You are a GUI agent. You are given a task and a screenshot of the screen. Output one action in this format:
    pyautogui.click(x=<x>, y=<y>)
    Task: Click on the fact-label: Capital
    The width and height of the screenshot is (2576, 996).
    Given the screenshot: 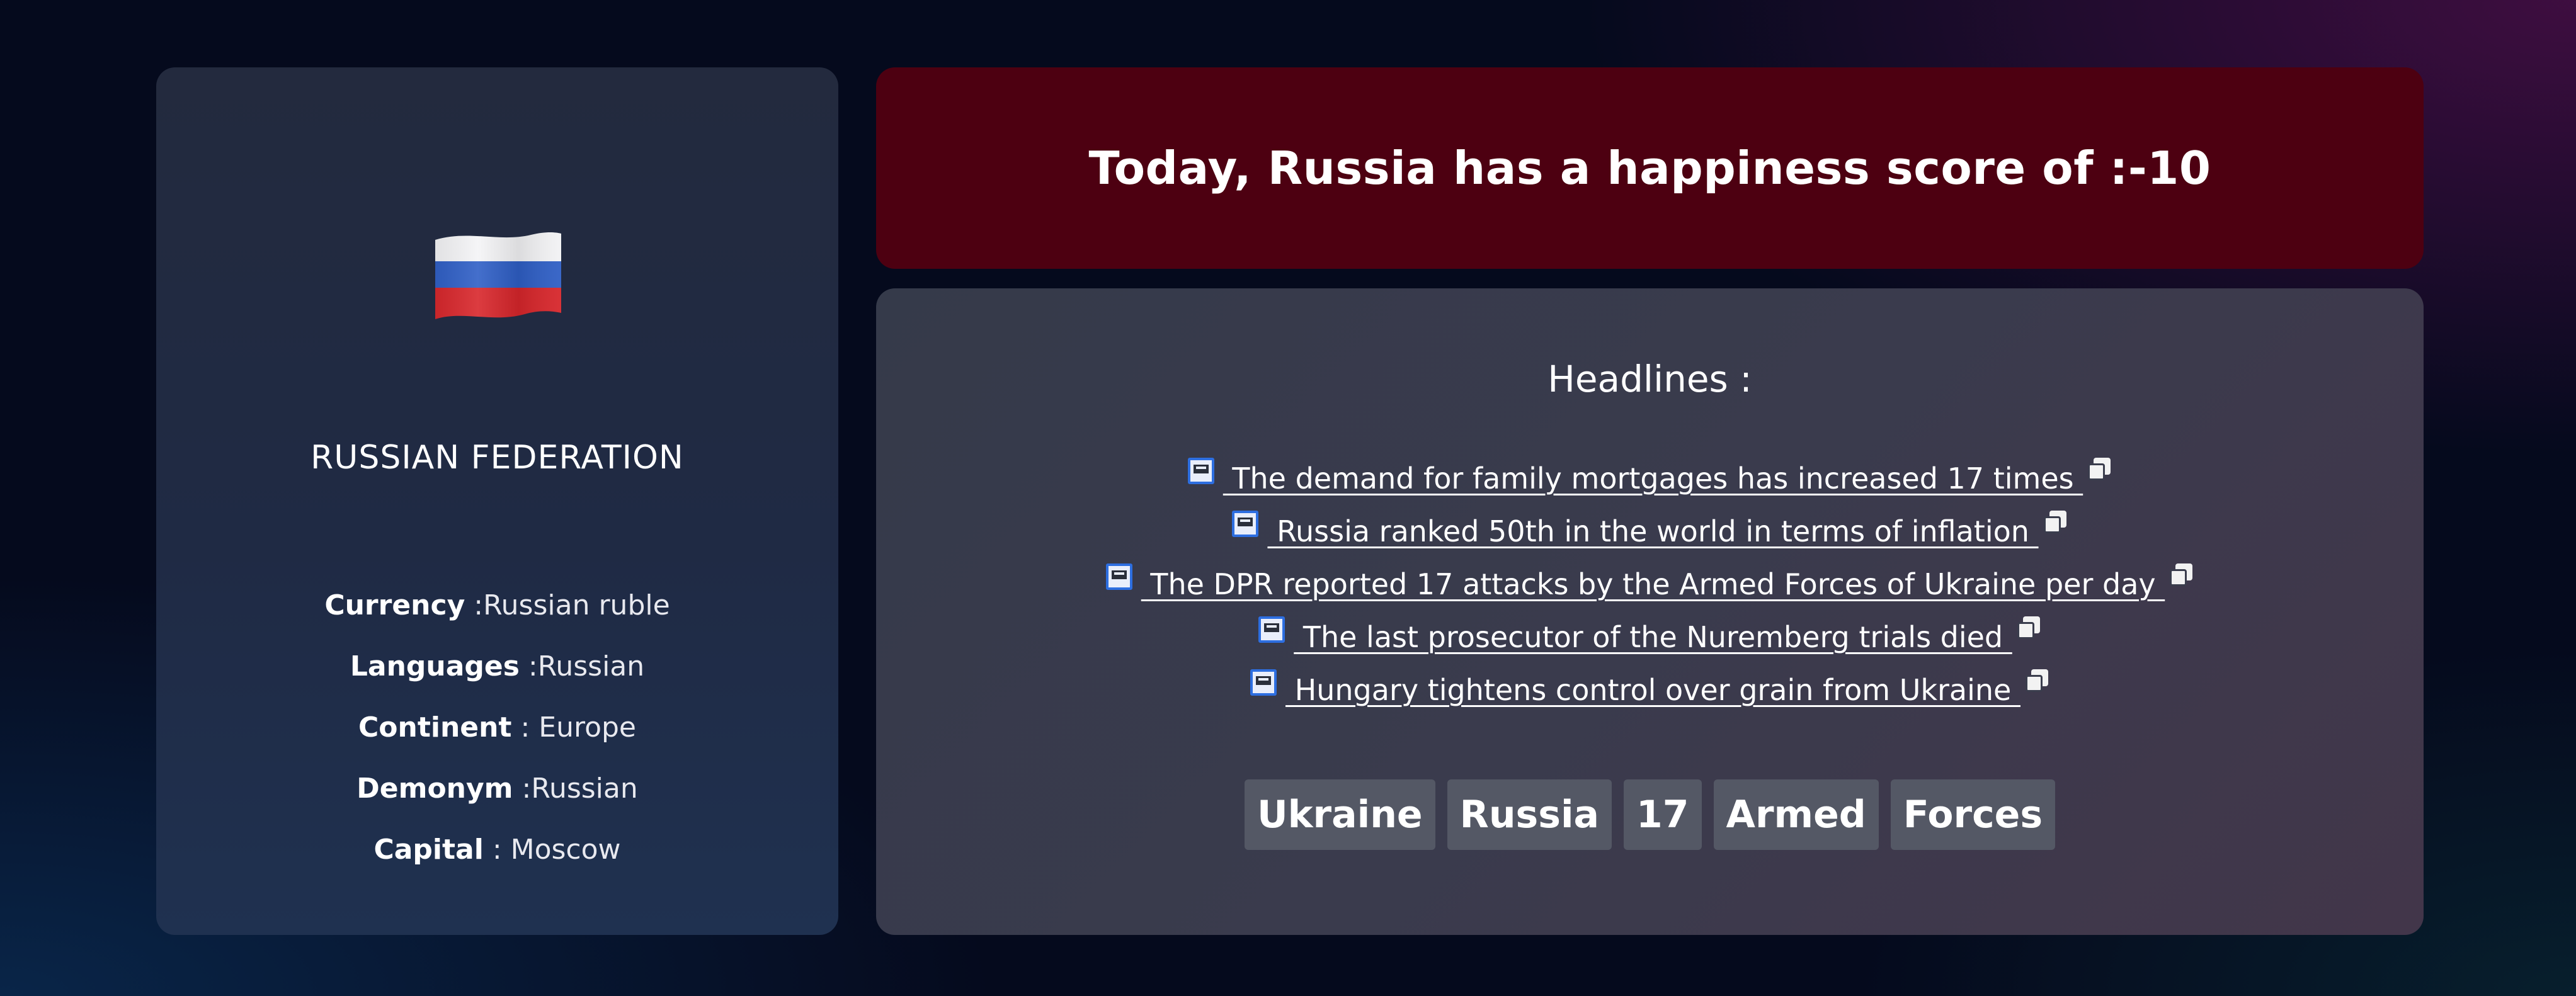 What is the action you would take?
    pyautogui.click(x=428, y=850)
    